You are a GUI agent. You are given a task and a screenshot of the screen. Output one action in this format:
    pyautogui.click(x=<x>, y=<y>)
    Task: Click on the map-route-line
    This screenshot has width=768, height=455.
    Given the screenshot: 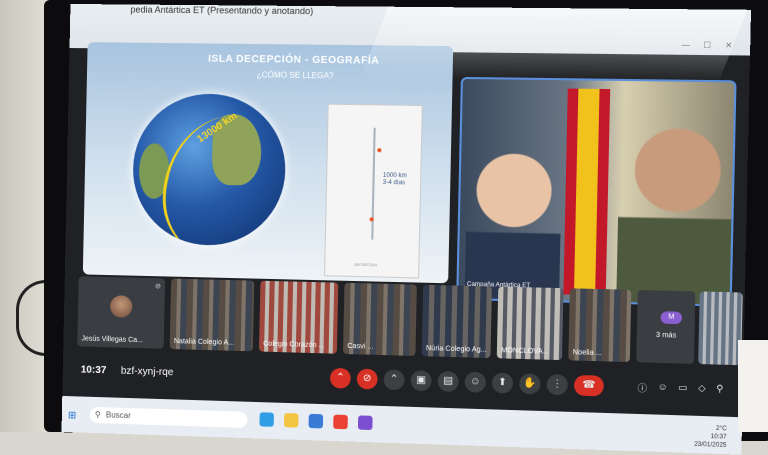 What is the action you would take?
    pyautogui.click(x=373, y=184)
    